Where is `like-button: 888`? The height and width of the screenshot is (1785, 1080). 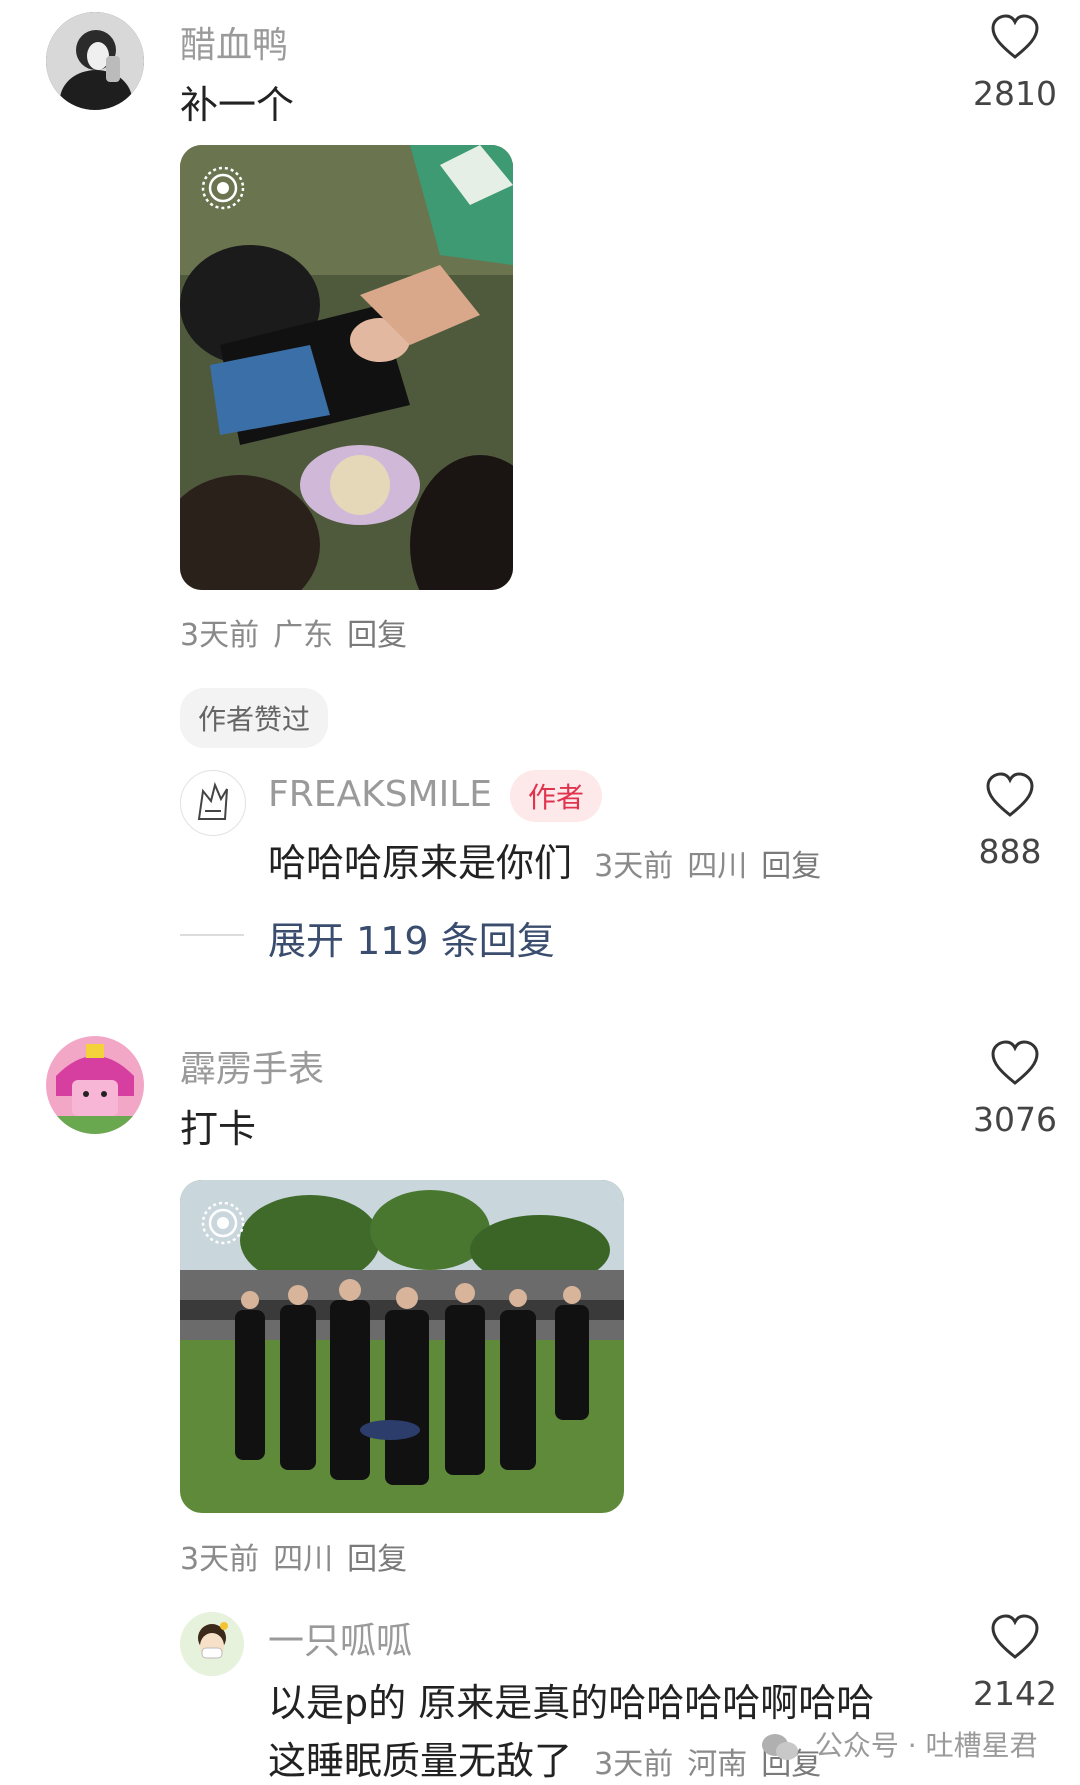
like-button: 888 is located at coordinates (1010, 821).